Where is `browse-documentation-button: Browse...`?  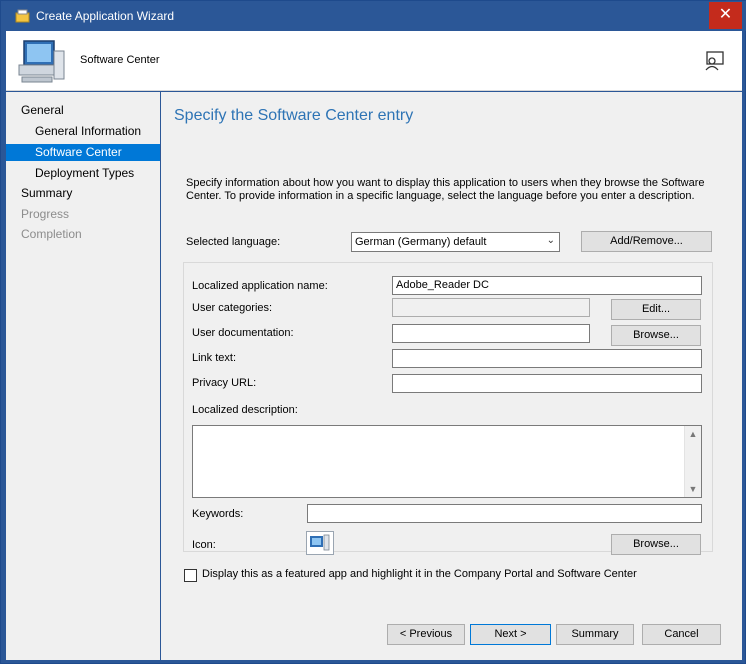 browse-documentation-button: Browse... is located at coordinates (656, 335).